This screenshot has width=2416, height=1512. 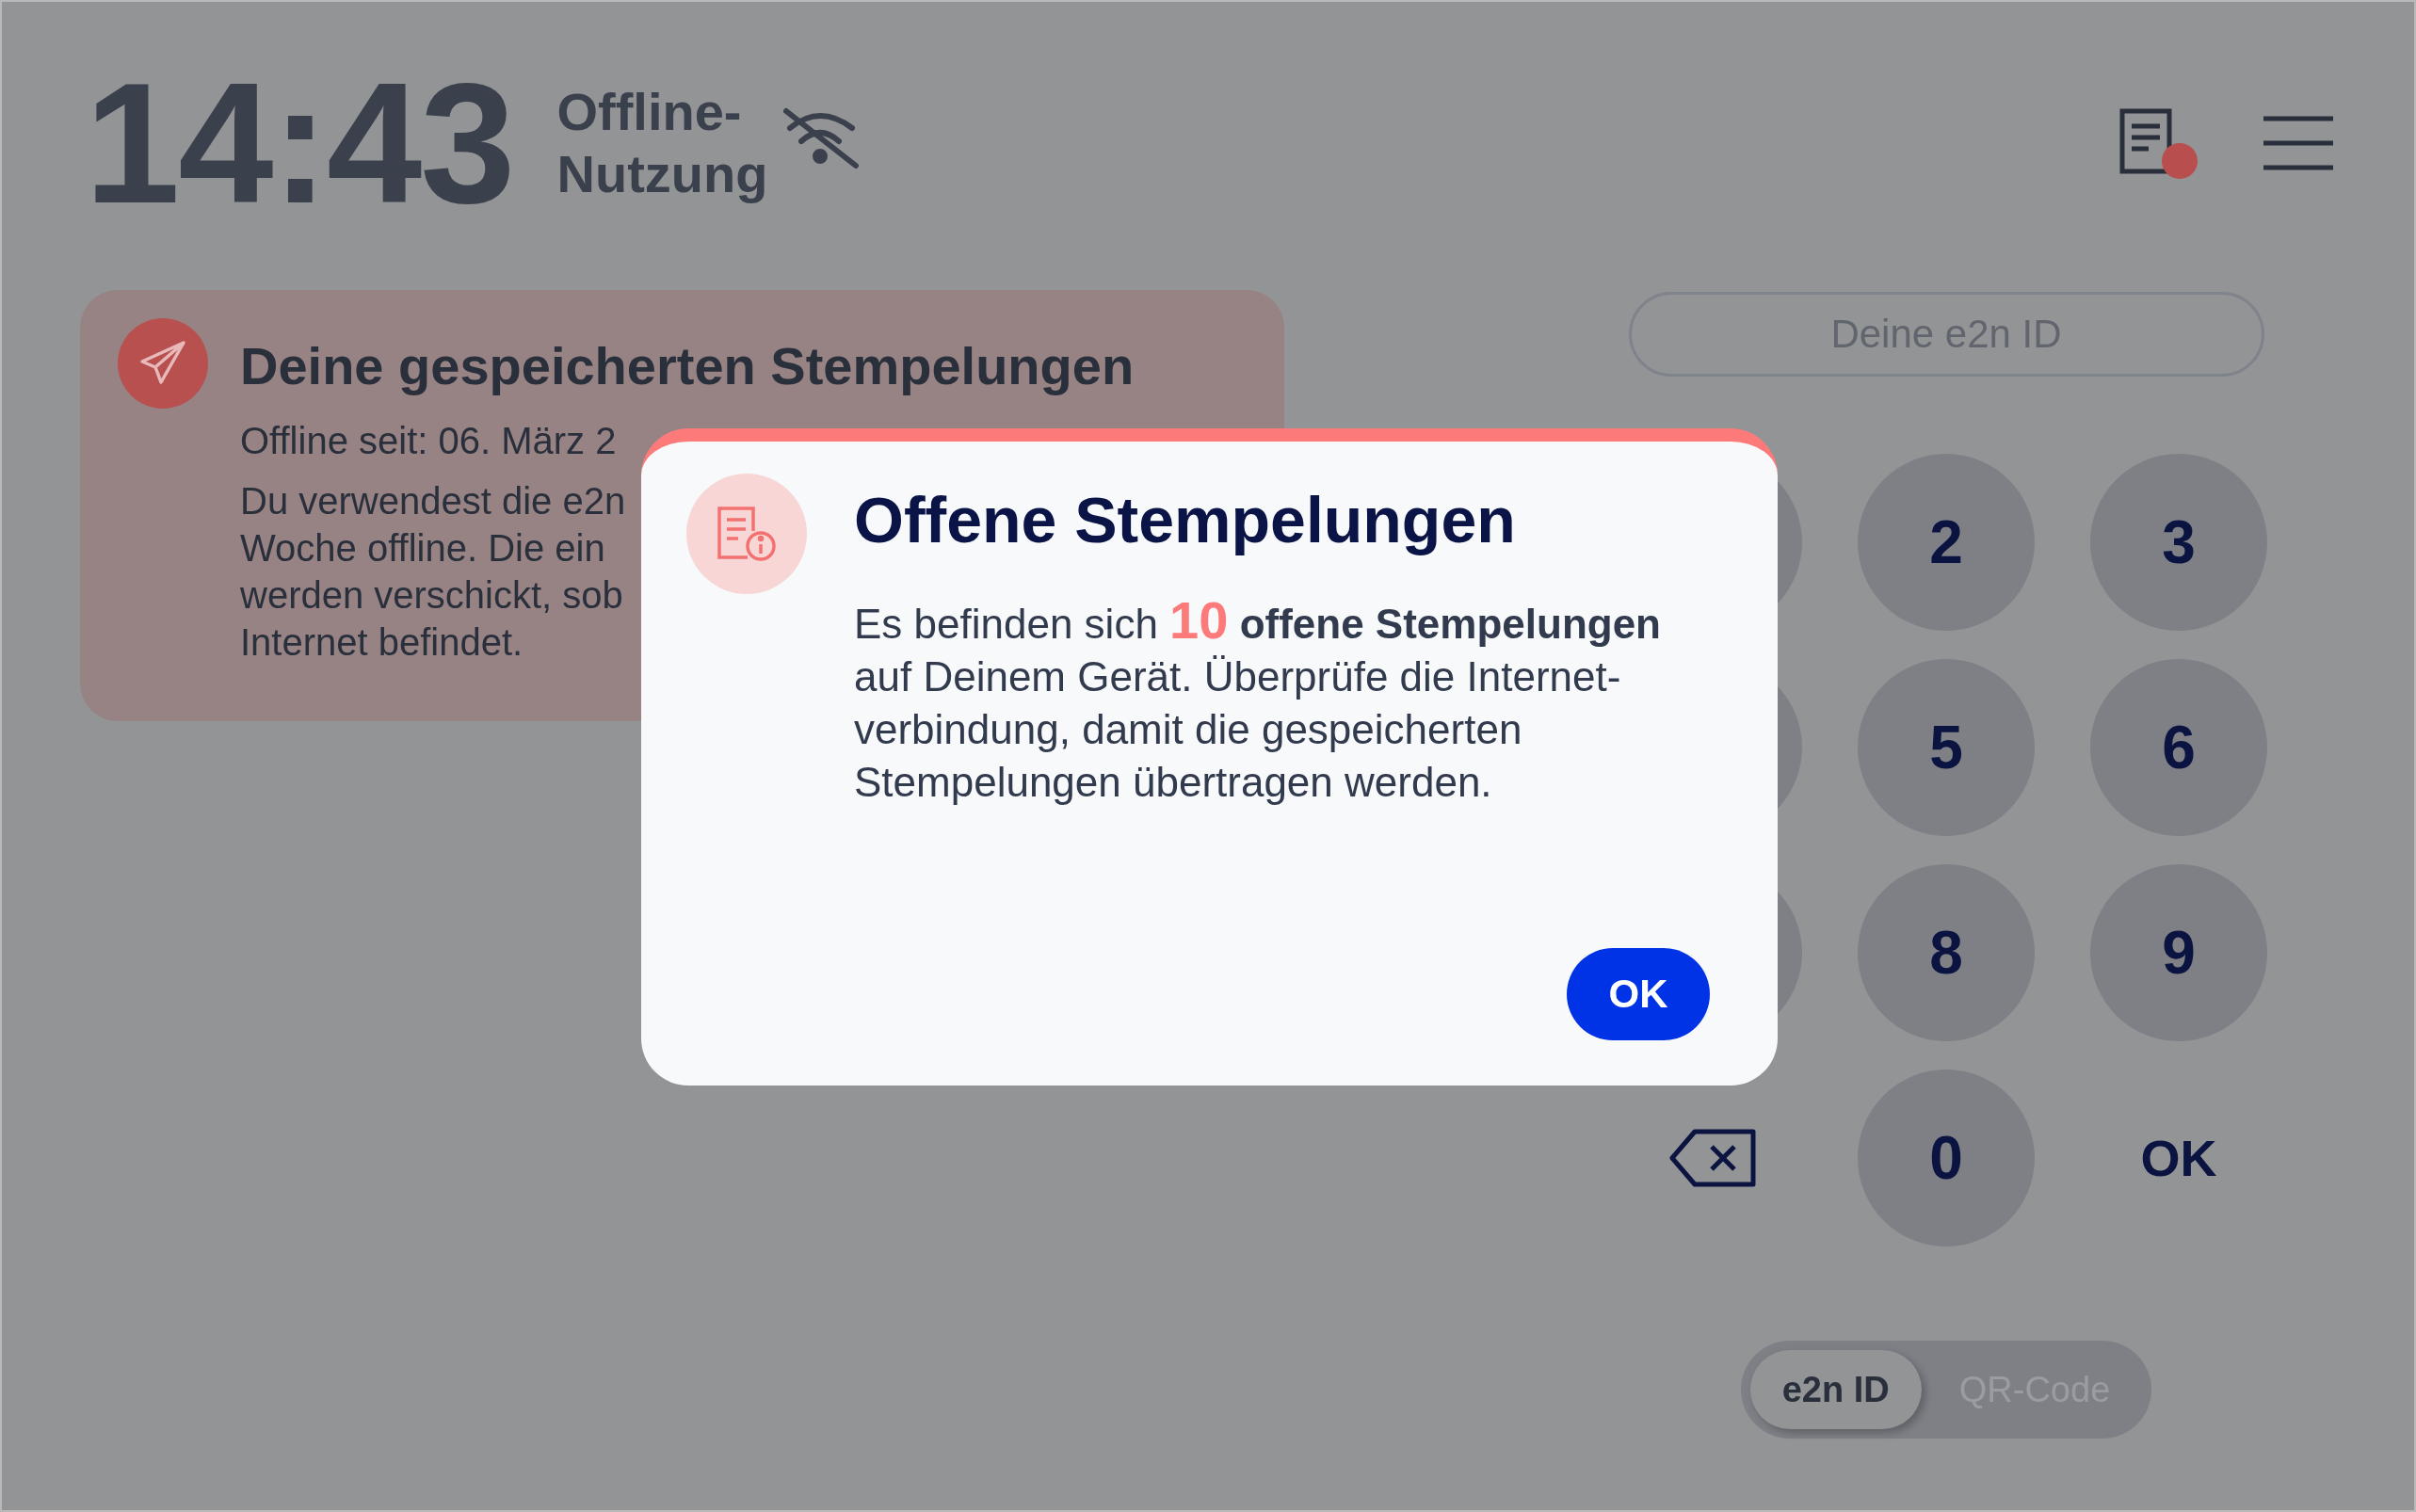 What do you see at coordinates (1185, 519) in the screenshot?
I see `dialog-title: Offene Stempelungen` at bounding box center [1185, 519].